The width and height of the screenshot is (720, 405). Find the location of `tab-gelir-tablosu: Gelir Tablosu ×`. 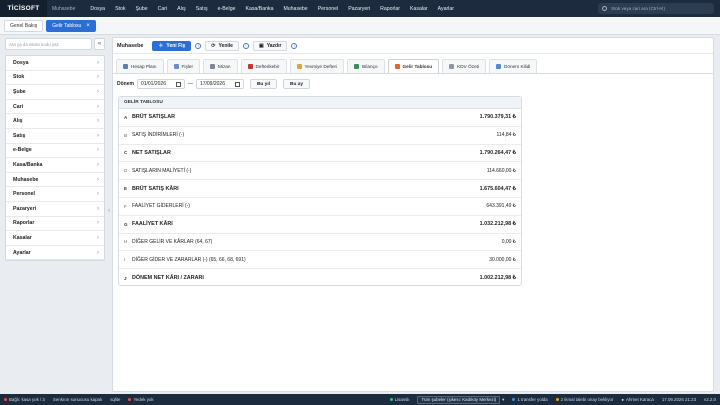

tab-gelir-tablosu: Gelir Tablosu × is located at coordinates (71, 25).